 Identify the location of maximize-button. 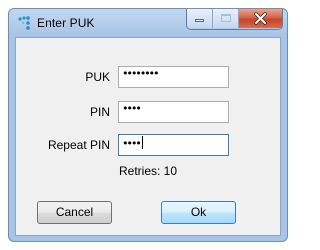
(226, 18).